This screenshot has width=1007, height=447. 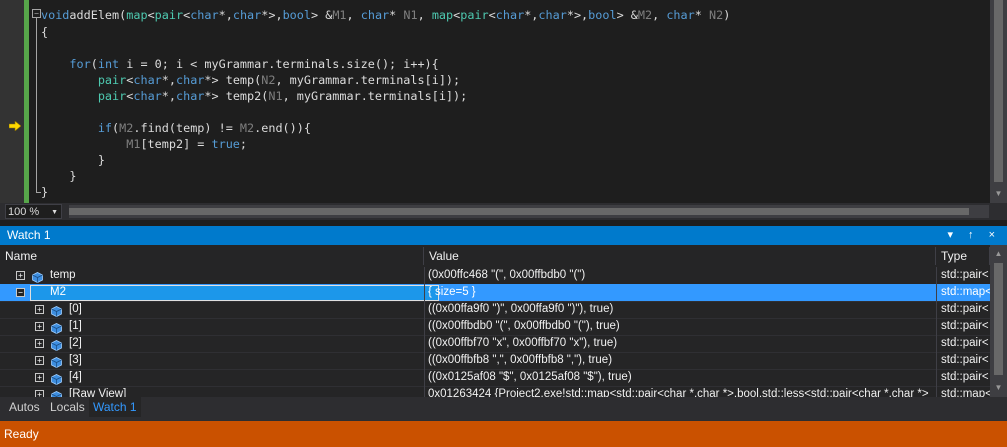 I want to click on watch-vertical-scrollbar: ▲ ▼, so click(x=998, y=321).